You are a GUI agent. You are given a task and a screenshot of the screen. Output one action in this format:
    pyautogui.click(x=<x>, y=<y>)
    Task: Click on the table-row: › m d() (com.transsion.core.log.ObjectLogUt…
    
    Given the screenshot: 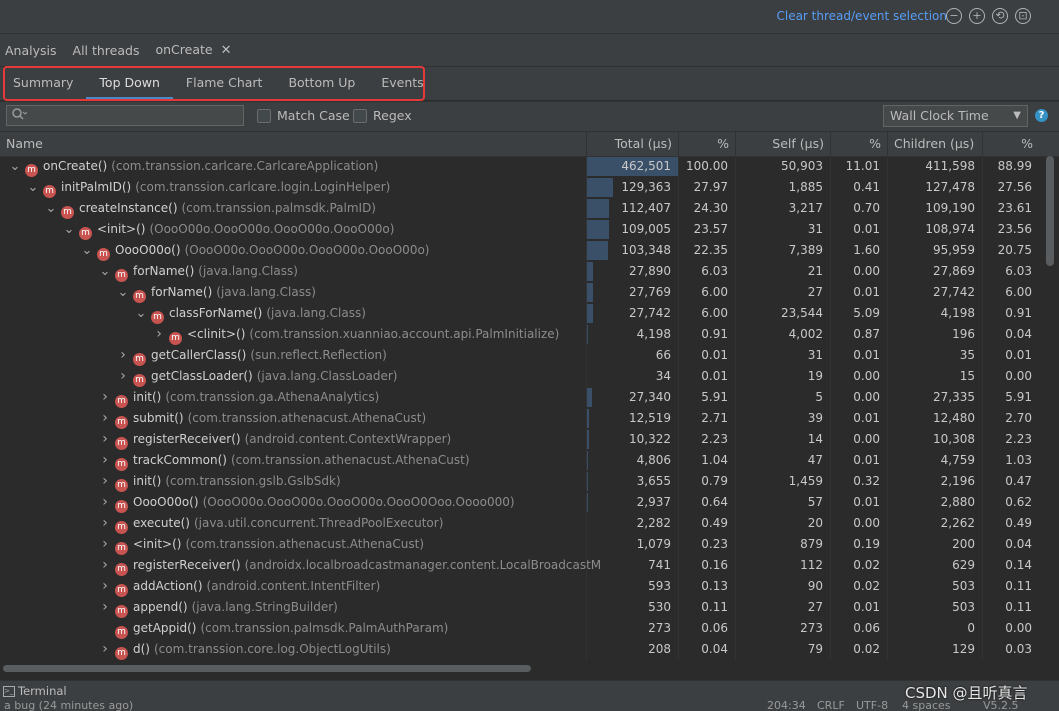 What is the action you would take?
    pyautogui.click(x=529, y=649)
    